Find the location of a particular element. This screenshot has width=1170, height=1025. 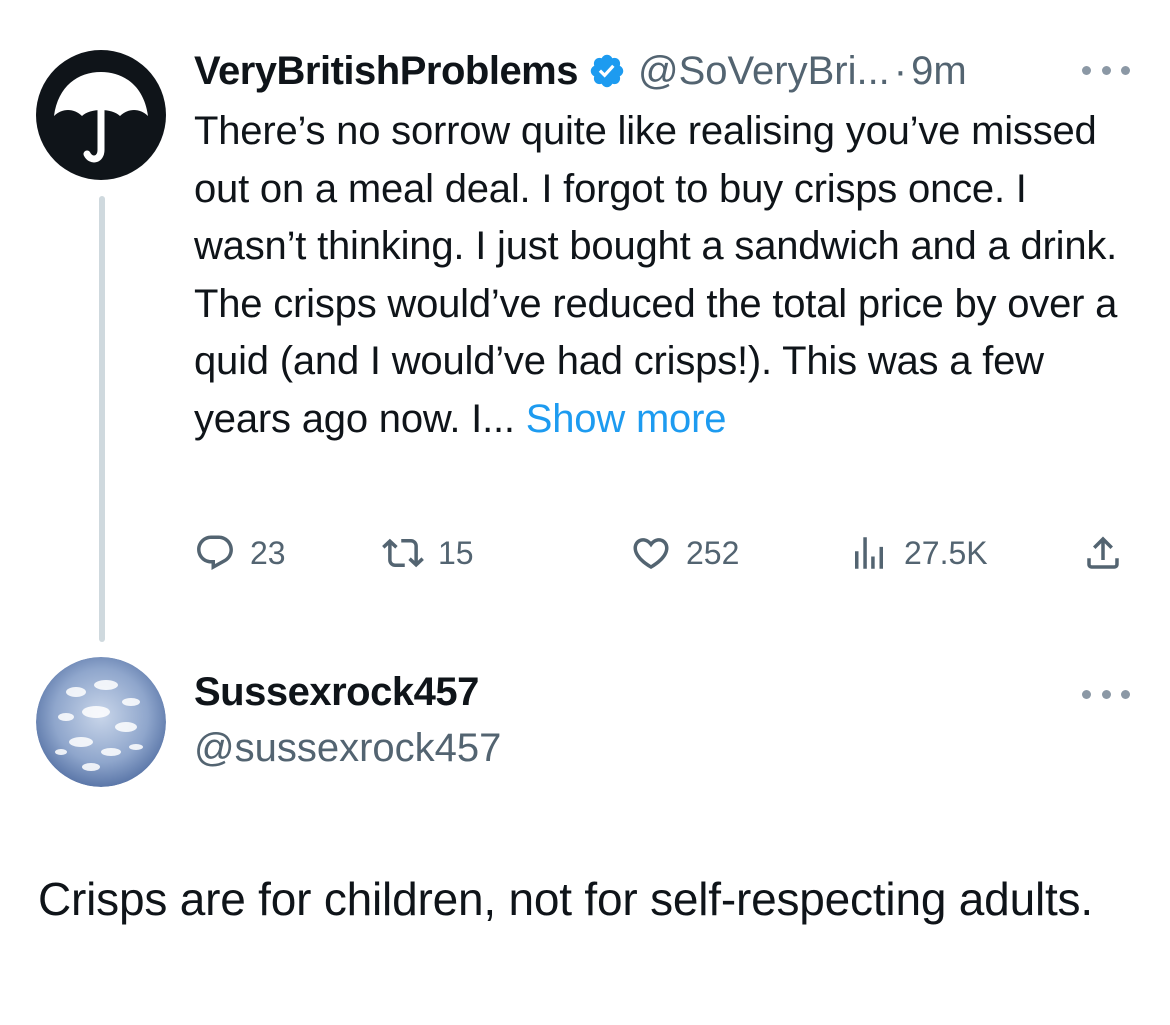

retweet-count: 15 is located at coordinates (456, 552).